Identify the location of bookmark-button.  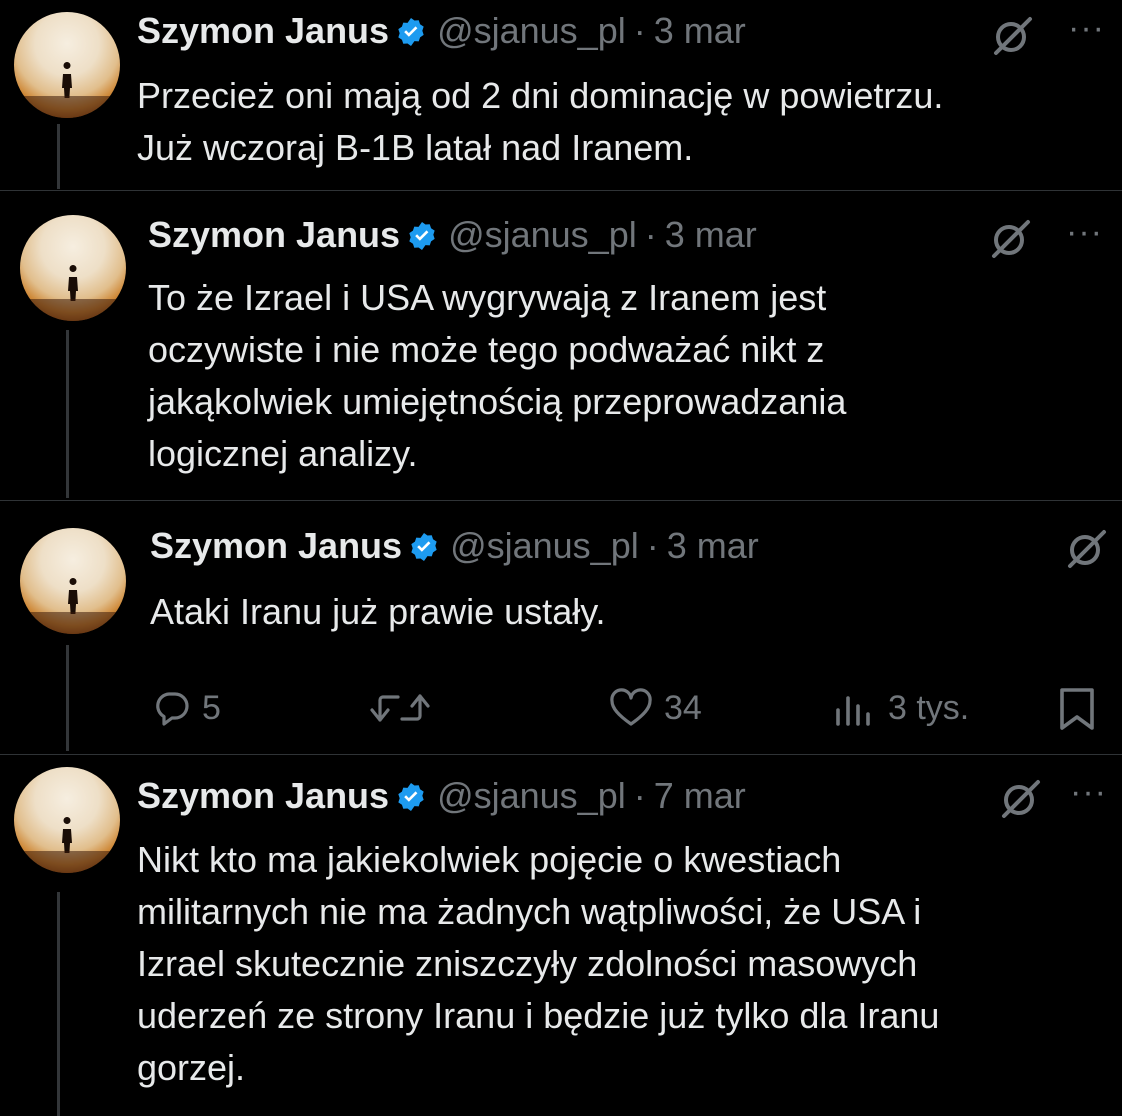
(1077, 709).